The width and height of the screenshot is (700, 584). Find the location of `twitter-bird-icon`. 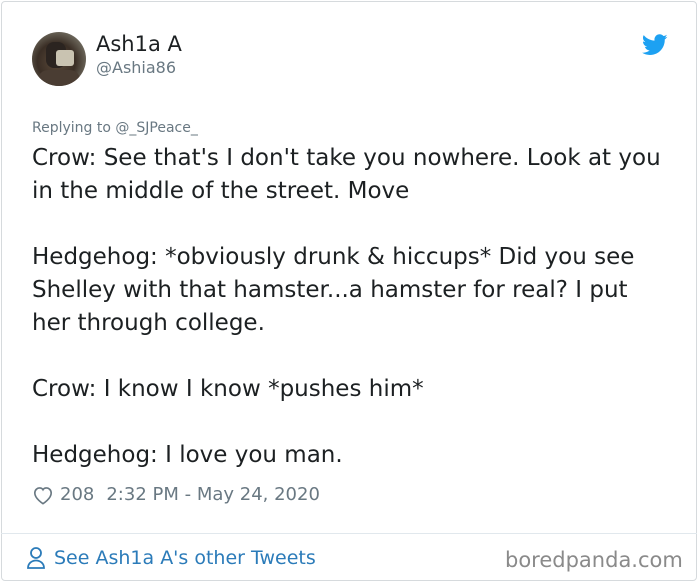

twitter-bird-icon is located at coordinates (655, 45).